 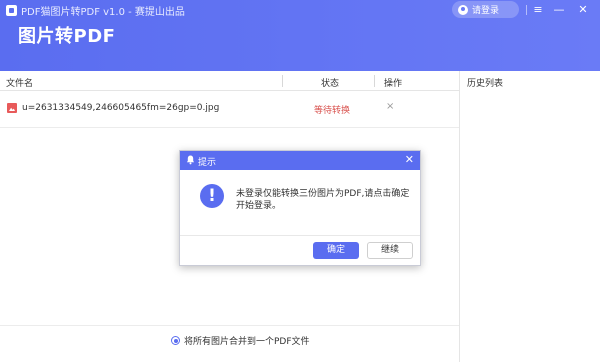 I want to click on login-label: 请登录, so click(x=486, y=11).